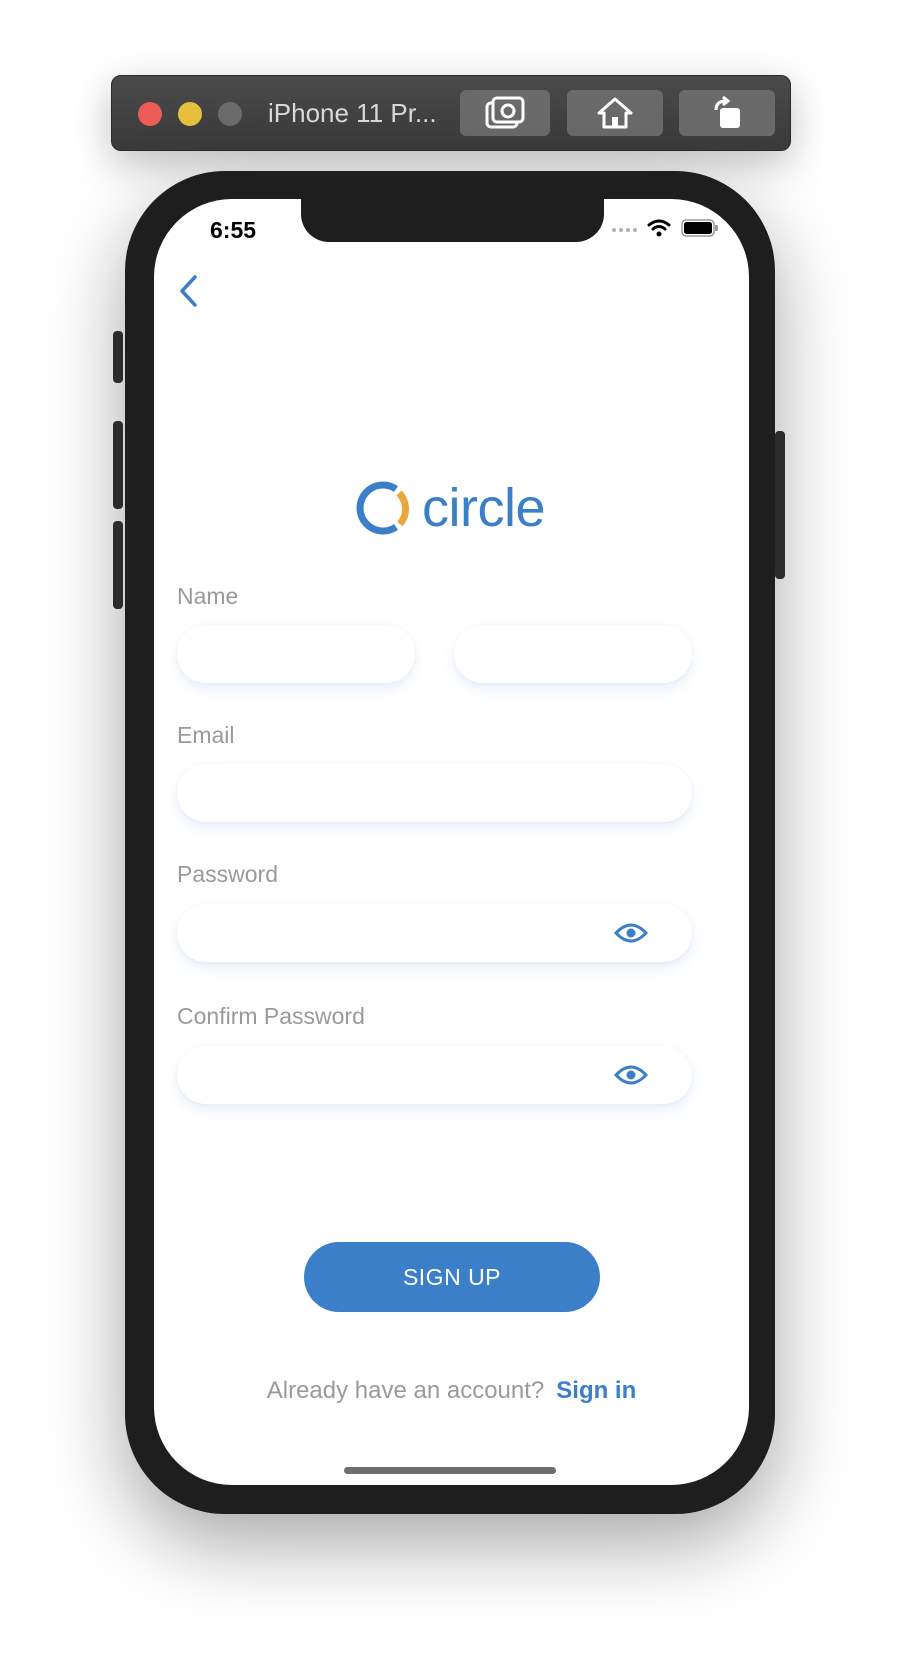 This screenshot has height=1664, width=902. I want to click on signup-button: SIGN UP, so click(452, 1277).